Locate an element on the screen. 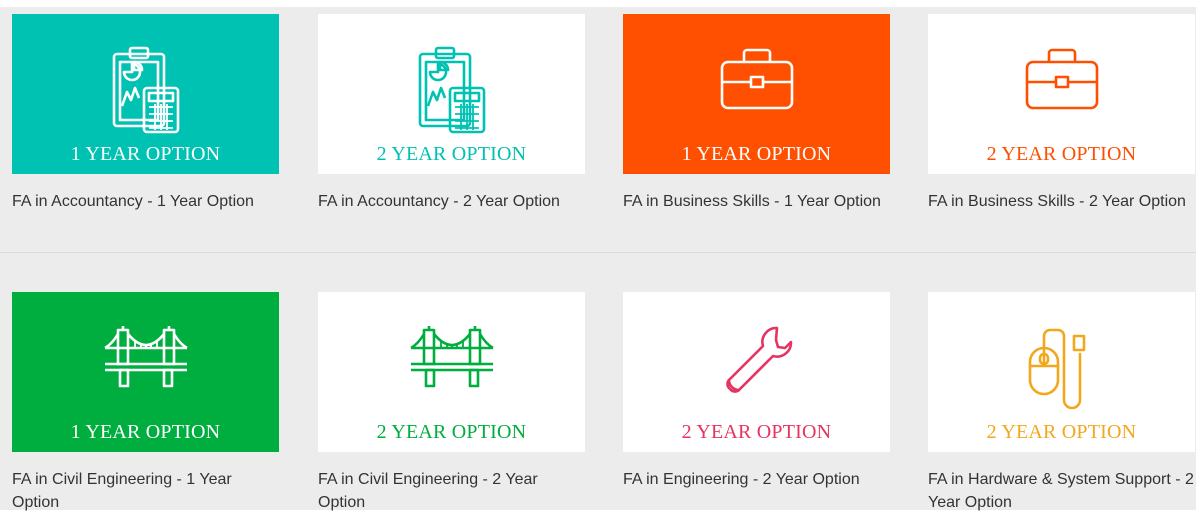 Image resolution: width=1196 pixels, height=514 pixels. course-title-link: FA in Civil Engineering - 2 Year Option is located at coordinates (451, 491).